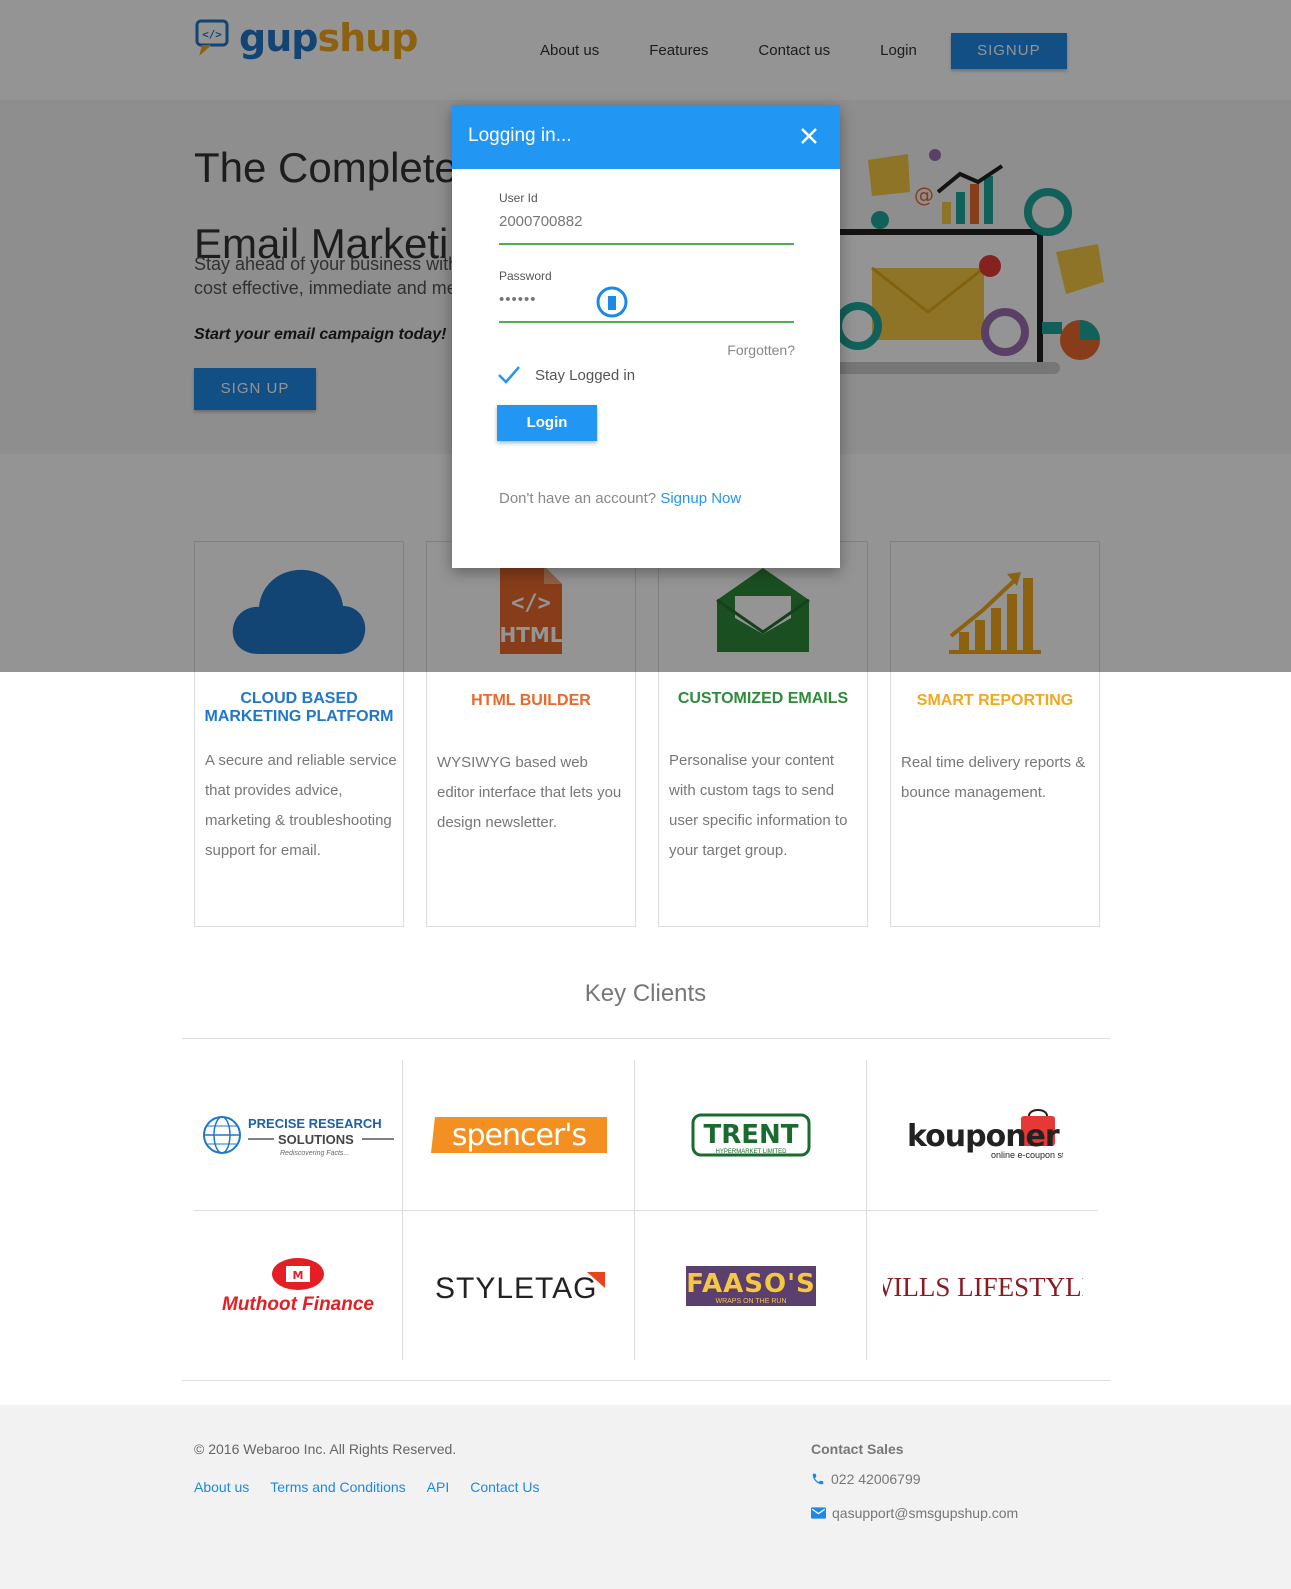 Image resolution: width=1291 pixels, height=1589 pixels. I want to click on user-id-underline, so click(646, 244).